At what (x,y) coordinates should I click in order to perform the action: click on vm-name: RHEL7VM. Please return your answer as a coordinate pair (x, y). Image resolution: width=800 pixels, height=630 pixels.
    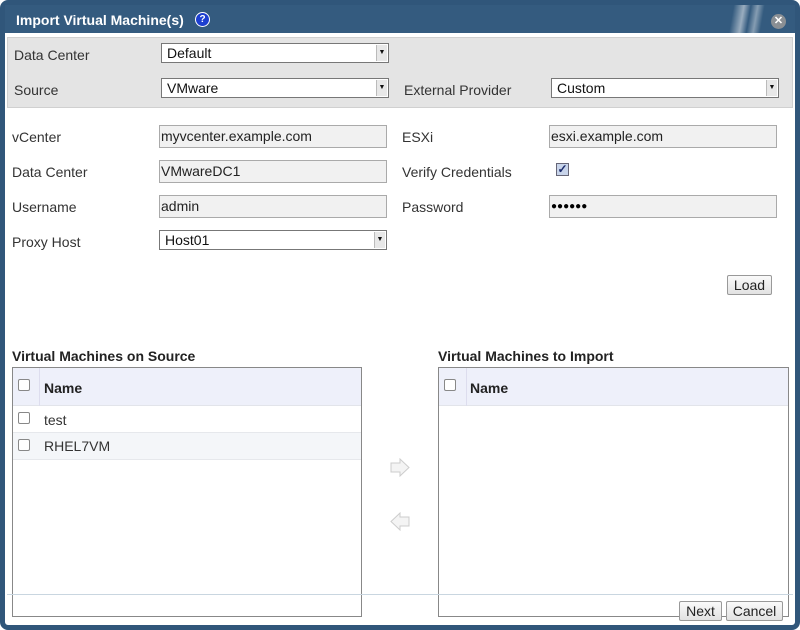
    Looking at the image, I should click on (77, 446).